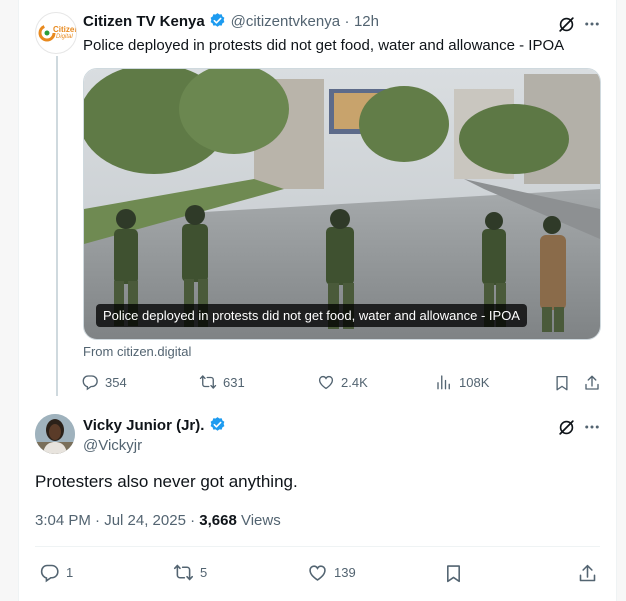  What do you see at coordinates (366, 21) in the screenshot?
I see `tweet1-time: 12h` at bounding box center [366, 21].